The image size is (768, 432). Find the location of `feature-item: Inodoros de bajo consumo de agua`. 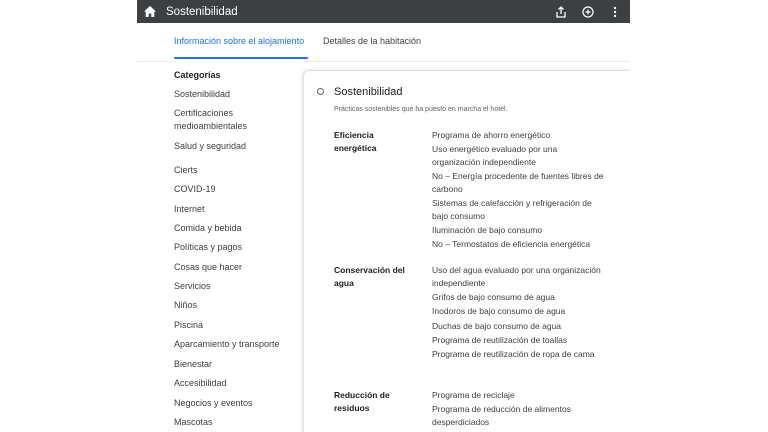

feature-item: Inodoros de bajo consumo de agua is located at coordinates (499, 311).